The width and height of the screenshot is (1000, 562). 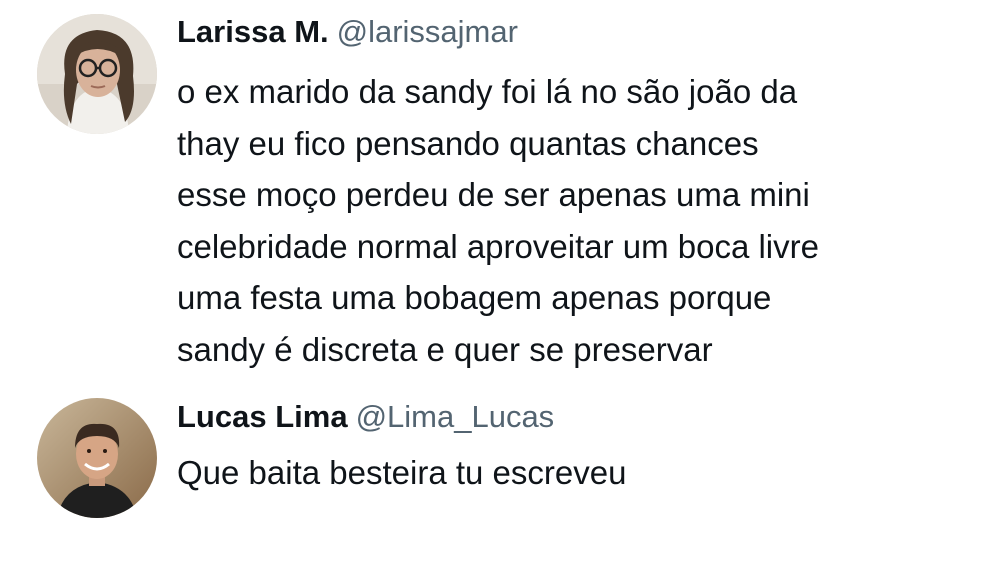 I want to click on tweet-text-line: sandy é discreta e quer se preservar, so click(x=445, y=349).